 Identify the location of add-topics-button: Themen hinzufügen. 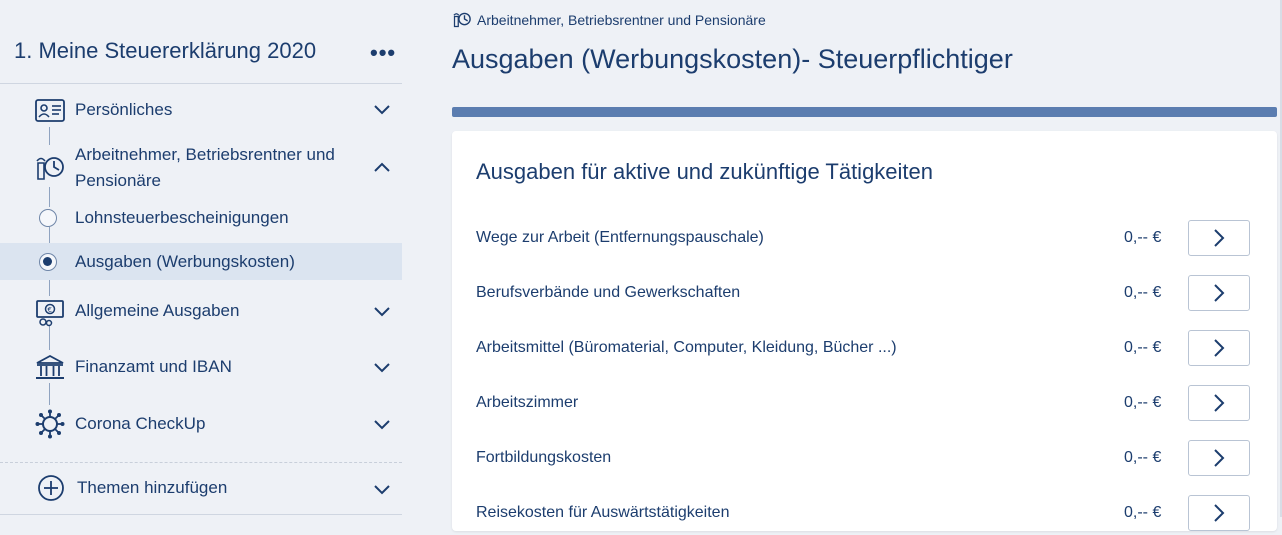
(201, 489).